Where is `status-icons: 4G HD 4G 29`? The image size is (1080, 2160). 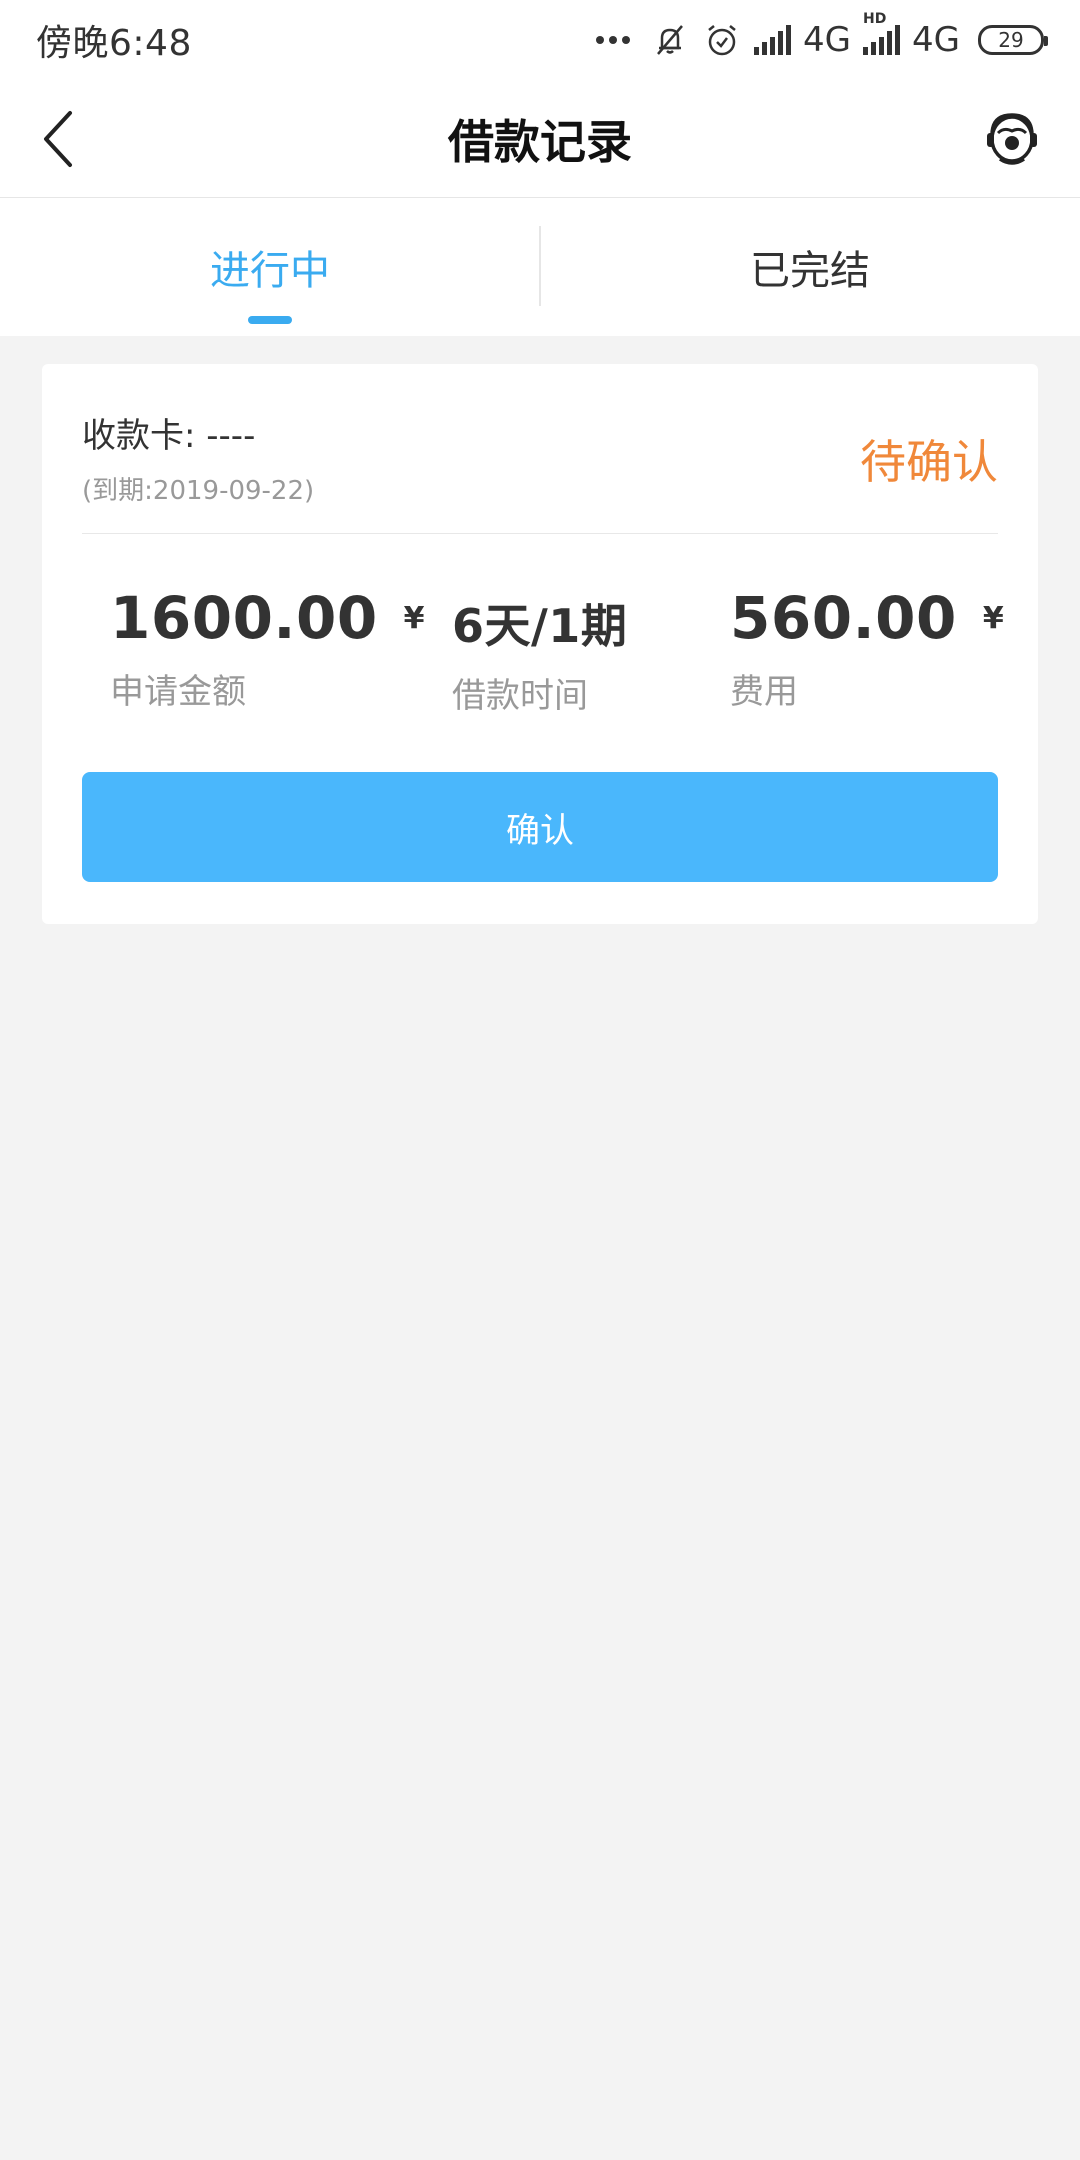 status-icons: 4G HD 4G 29 is located at coordinates (822, 35).